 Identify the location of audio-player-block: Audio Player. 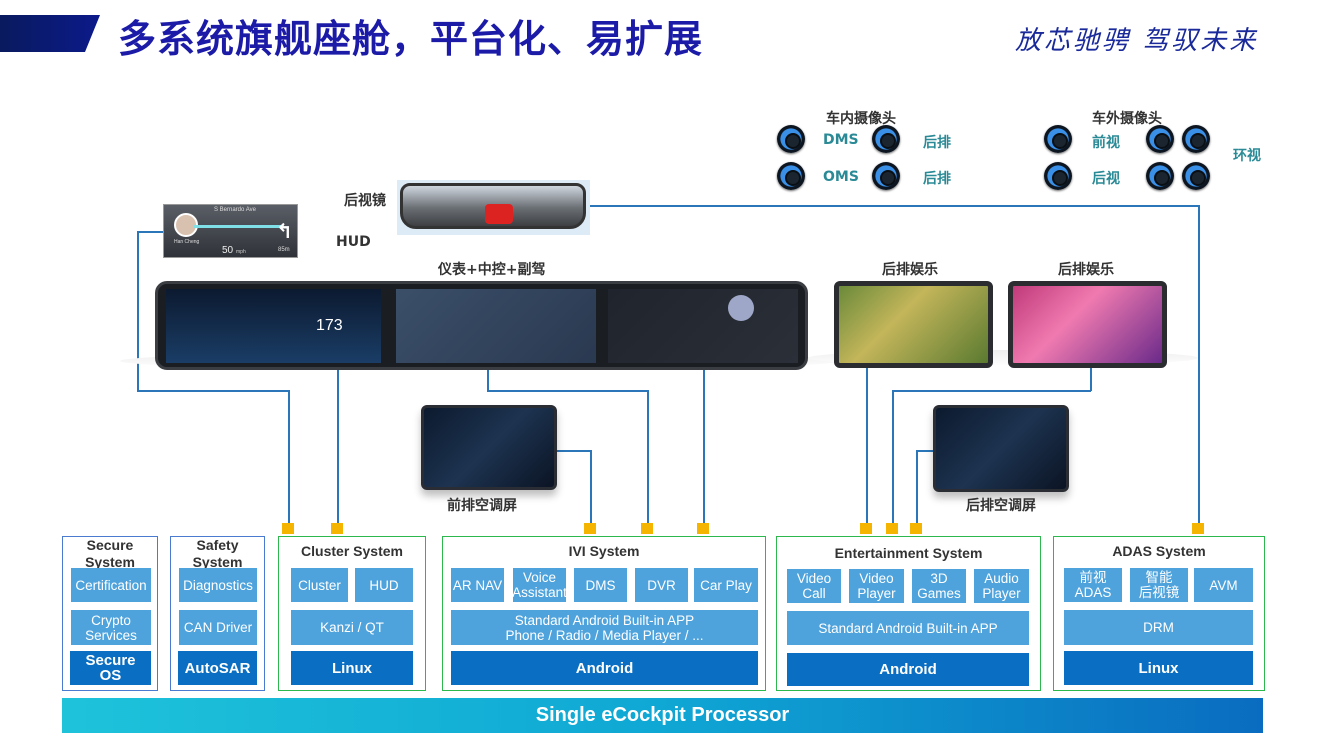
(1001, 586).